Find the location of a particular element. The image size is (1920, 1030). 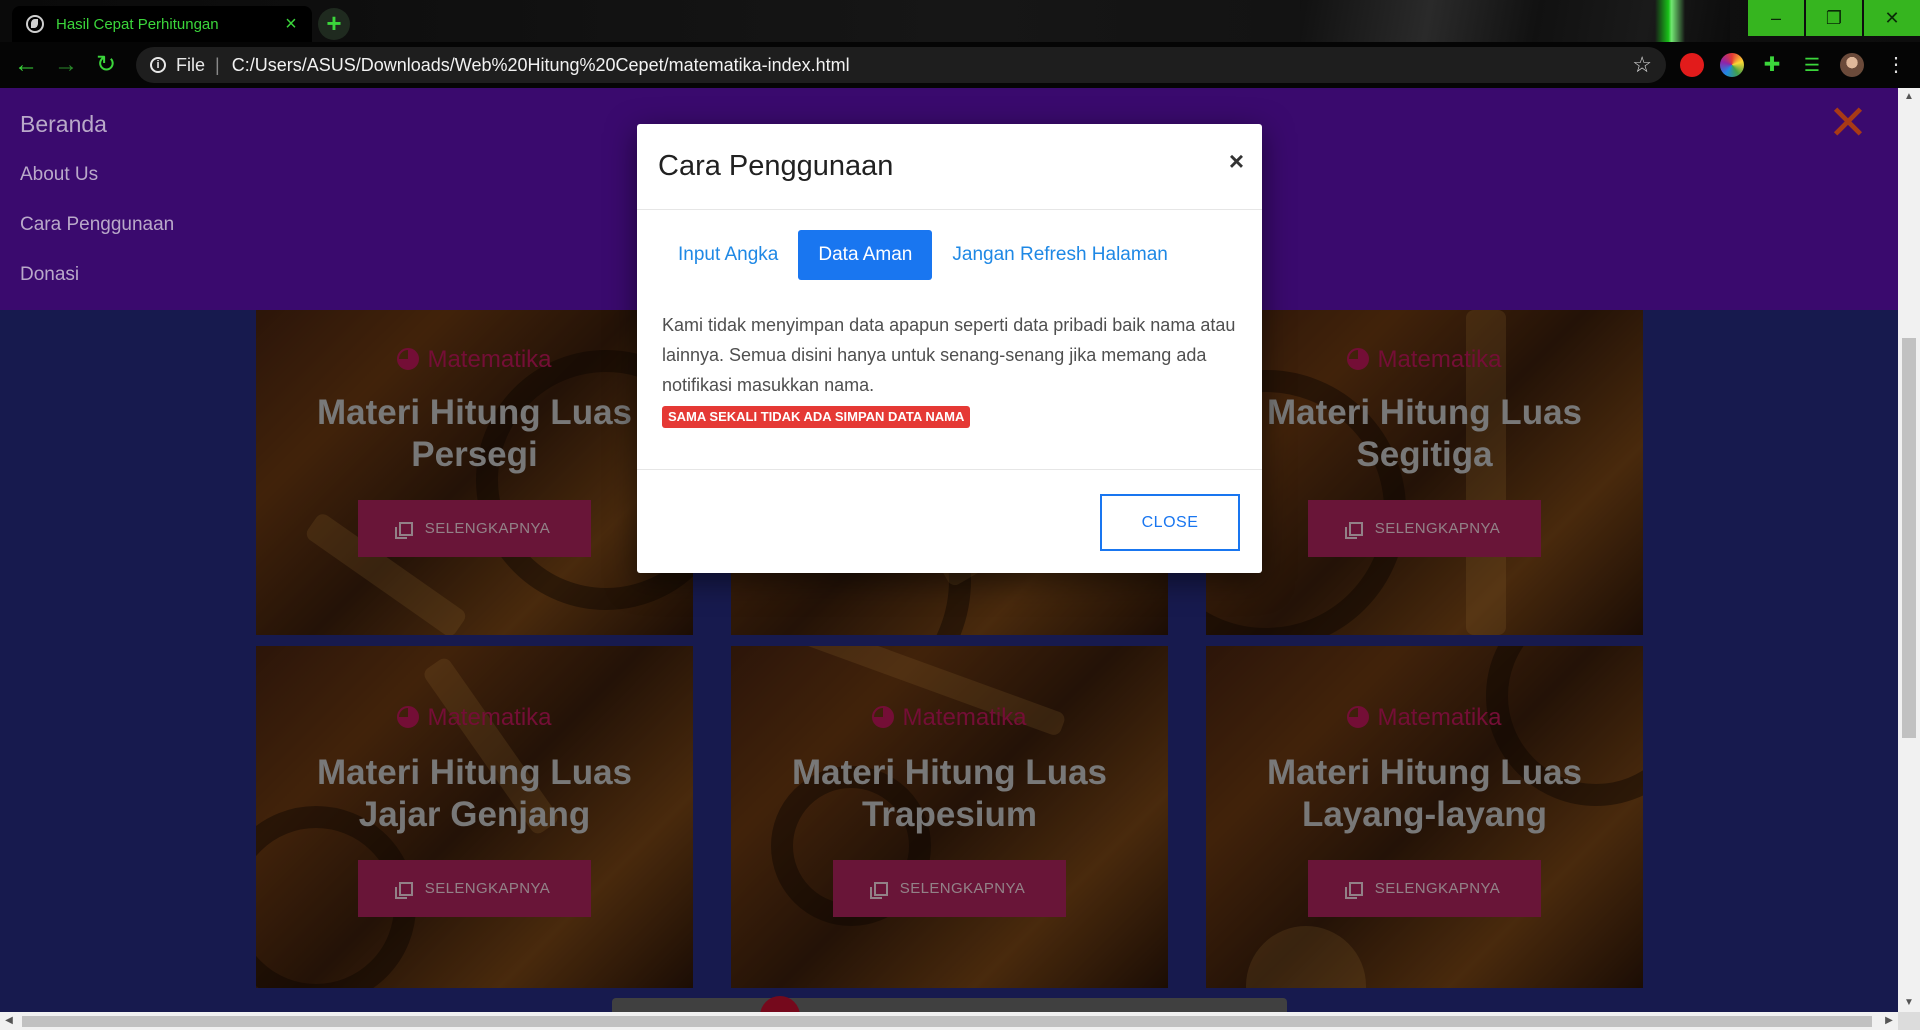

reading-list-icon: ☰ is located at coordinates (1812, 65).